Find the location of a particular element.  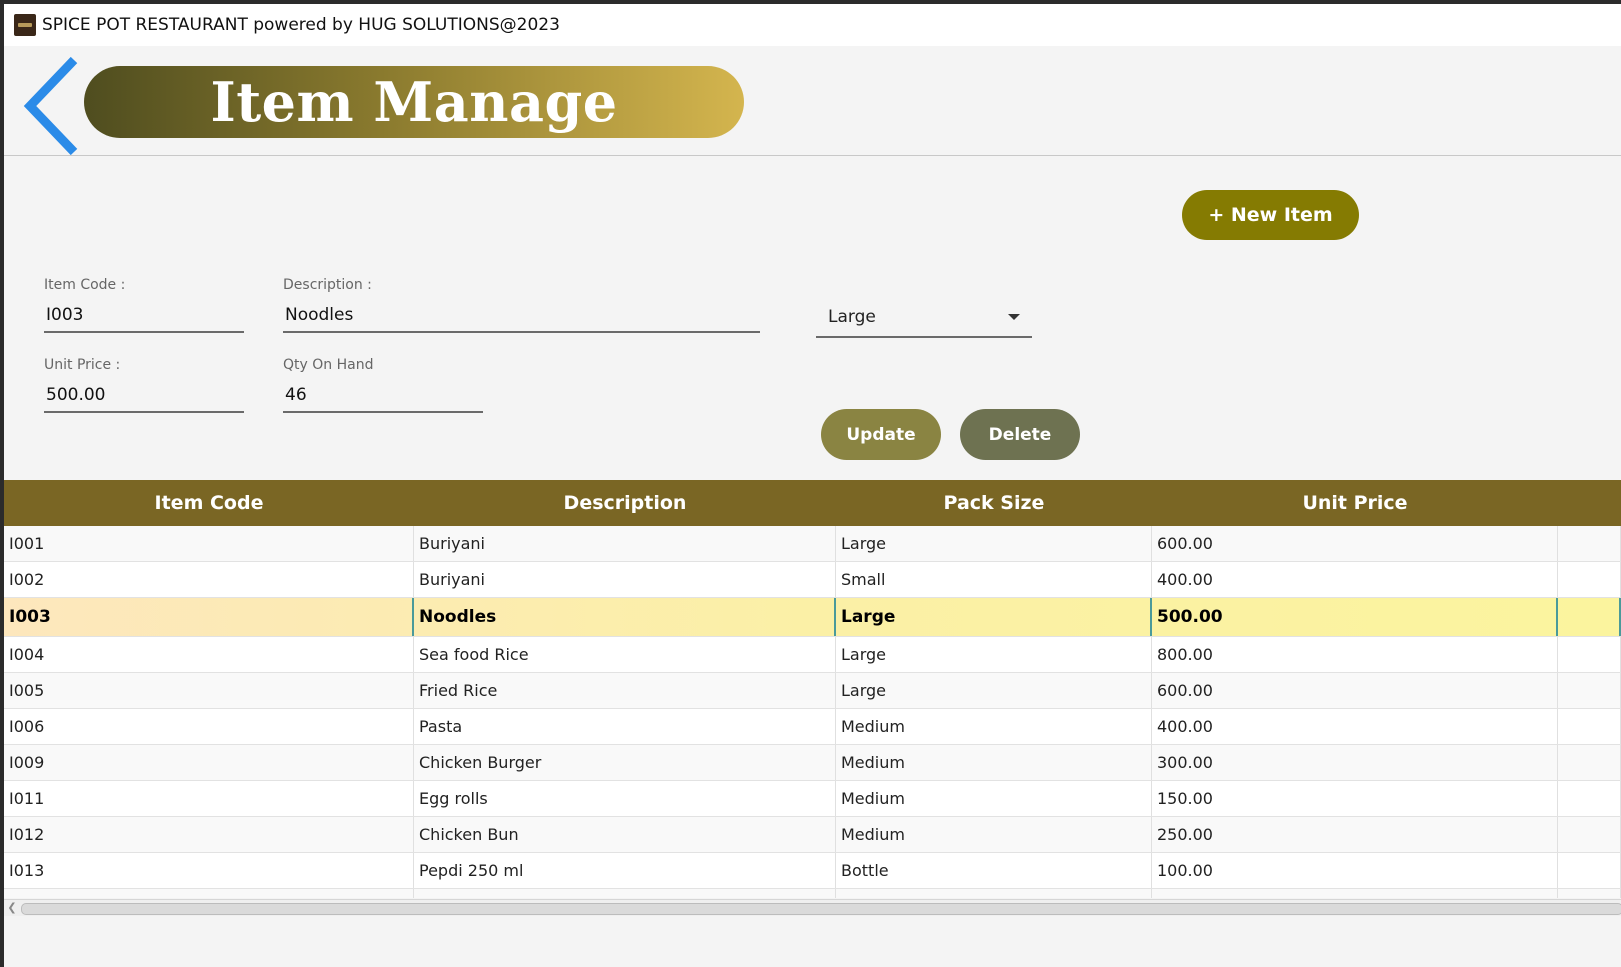

item-code-field: Item Code : is located at coordinates (144, 305).